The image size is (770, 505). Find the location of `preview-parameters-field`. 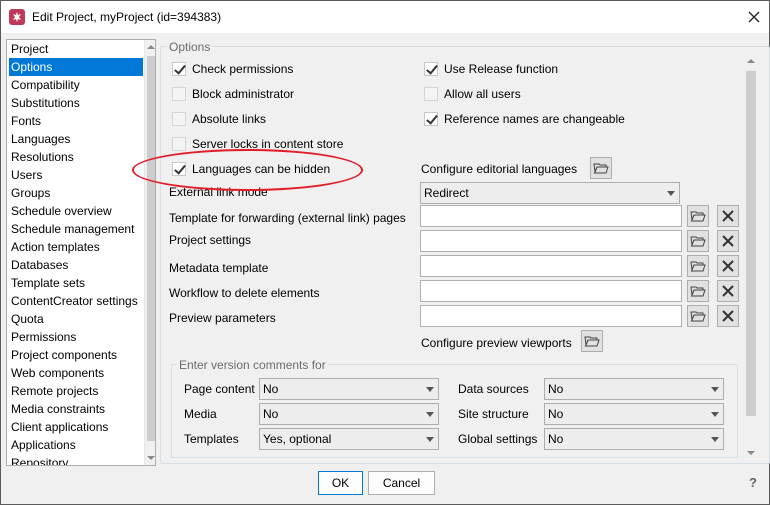

preview-parameters-field is located at coordinates (551, 316).